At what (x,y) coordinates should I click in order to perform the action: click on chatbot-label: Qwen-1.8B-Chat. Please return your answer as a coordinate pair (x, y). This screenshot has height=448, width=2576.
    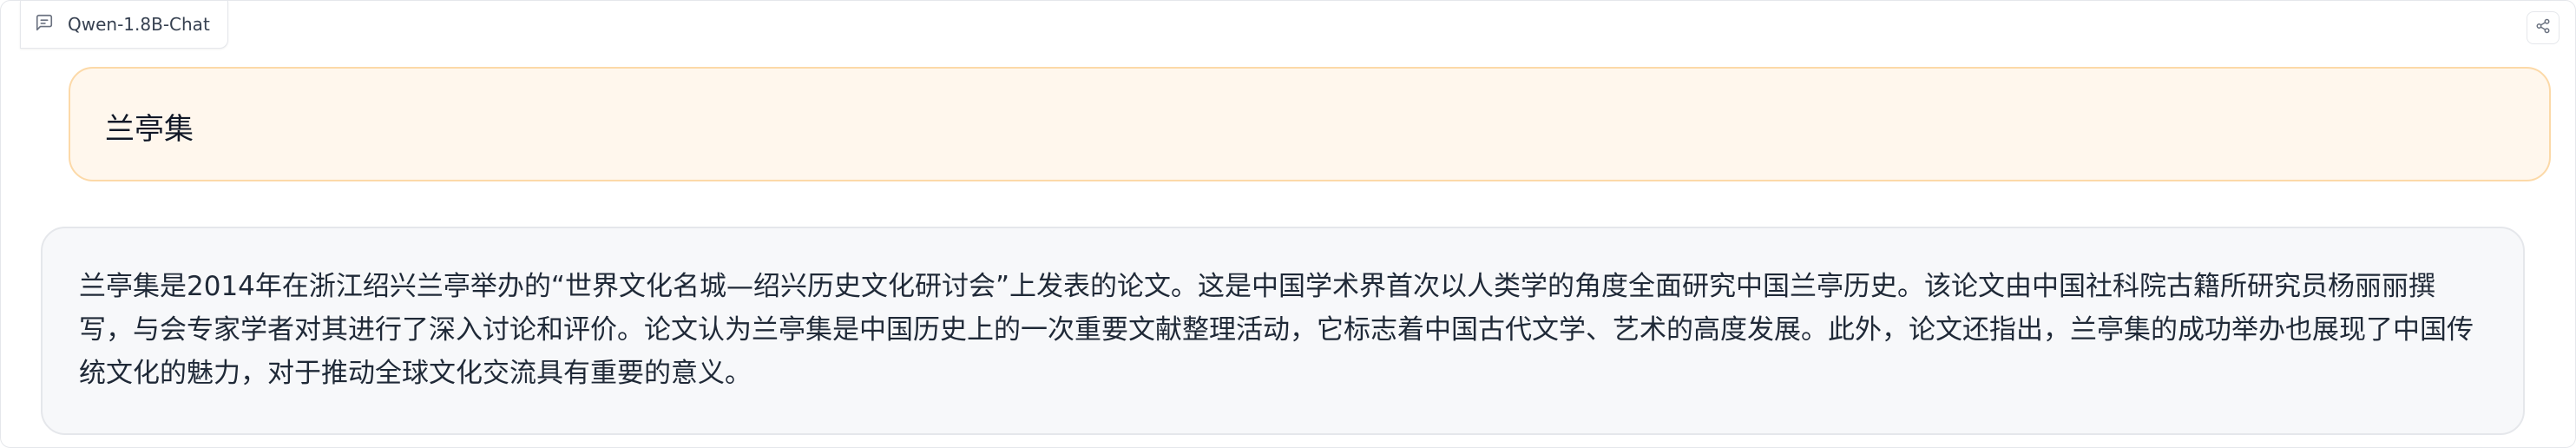
    Looking at the image, I should click on (124, 25).